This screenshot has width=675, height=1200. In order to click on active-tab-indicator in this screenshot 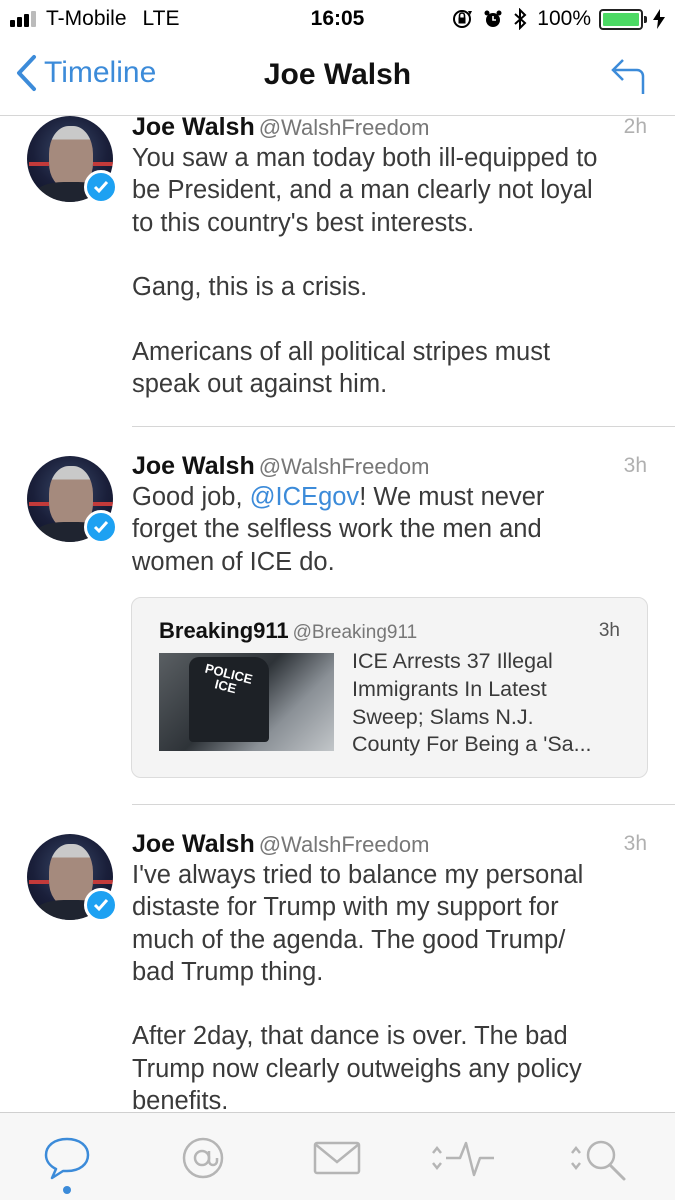, I will do `click(67, 1190)`.